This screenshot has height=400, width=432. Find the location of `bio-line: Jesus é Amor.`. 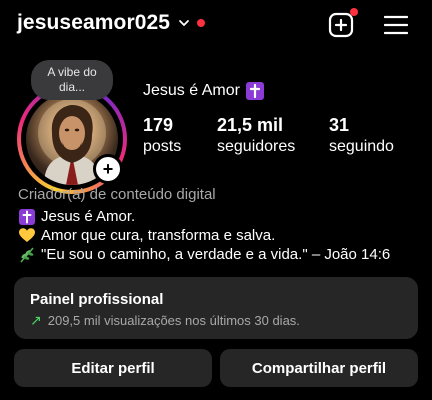

bio-line: Jesus é Amor. is located at coordinates (204, 216).